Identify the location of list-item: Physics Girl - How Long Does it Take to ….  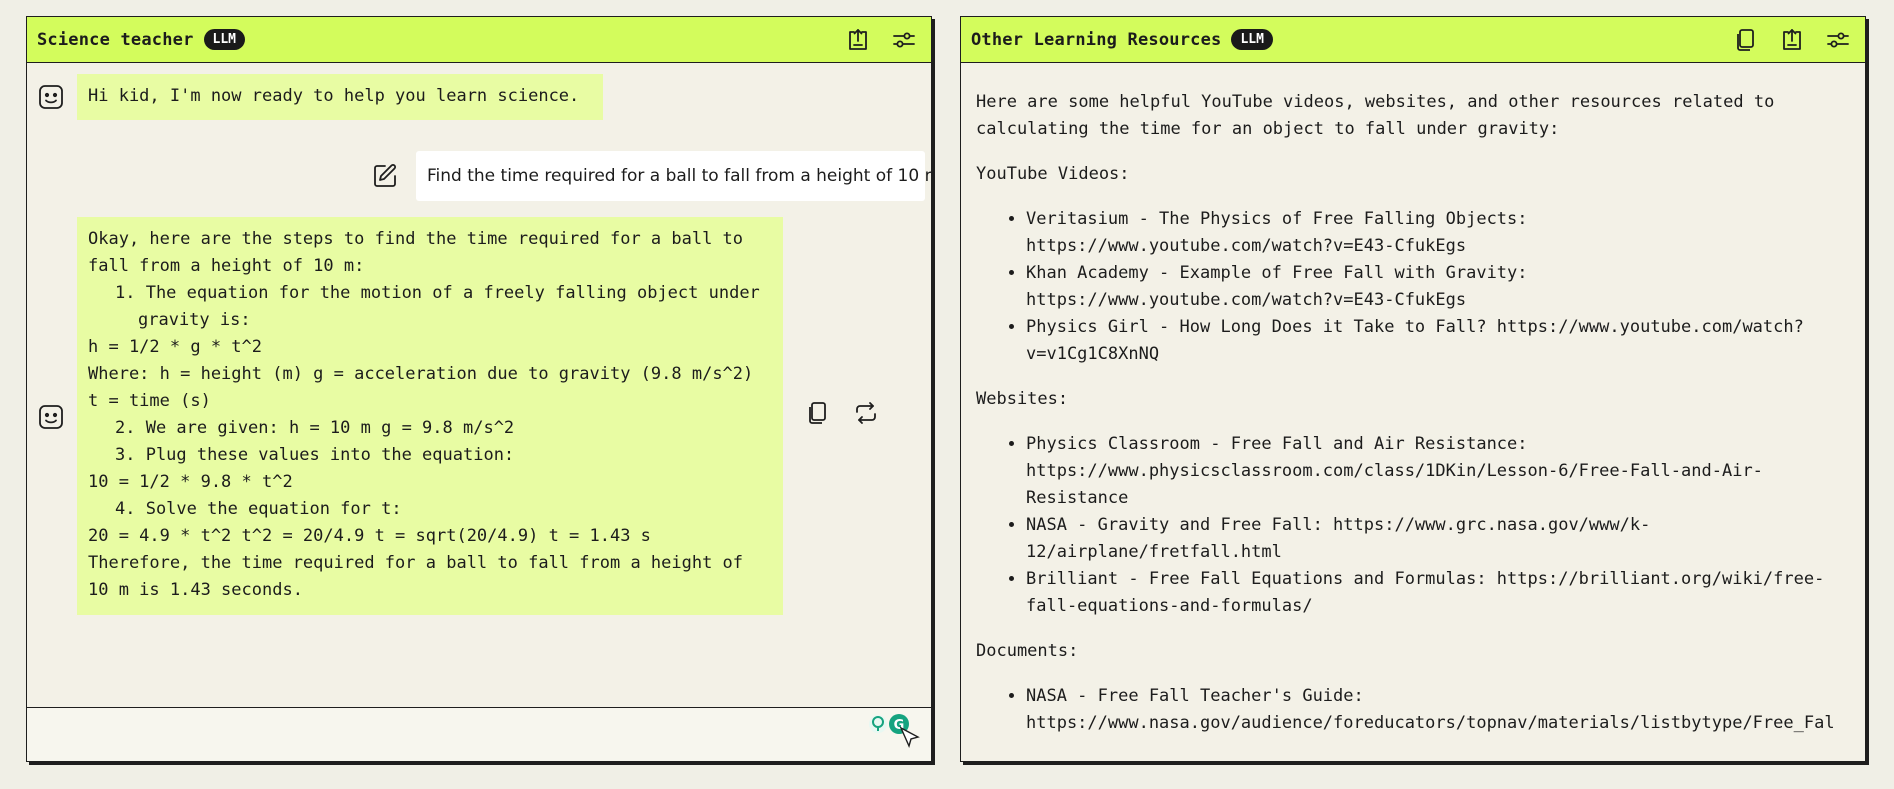
(1440, 341).